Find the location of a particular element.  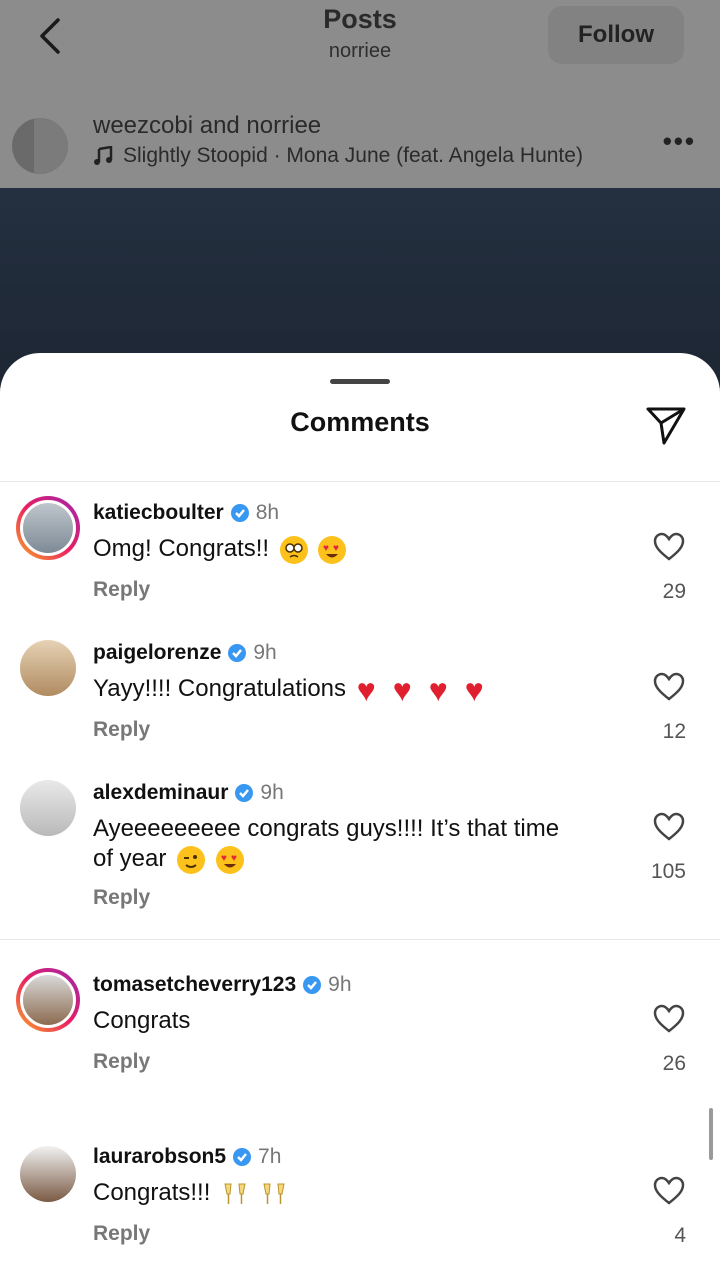

winking-face-emoji is located at coordinates (191, 859).